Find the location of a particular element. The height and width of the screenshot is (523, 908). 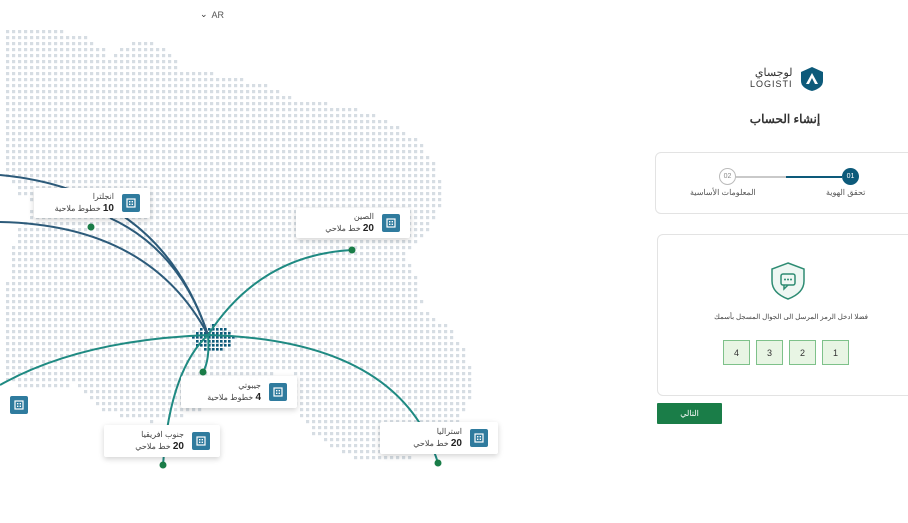

otp-digit-input-1: 1 is located at coordinates (835, 352).